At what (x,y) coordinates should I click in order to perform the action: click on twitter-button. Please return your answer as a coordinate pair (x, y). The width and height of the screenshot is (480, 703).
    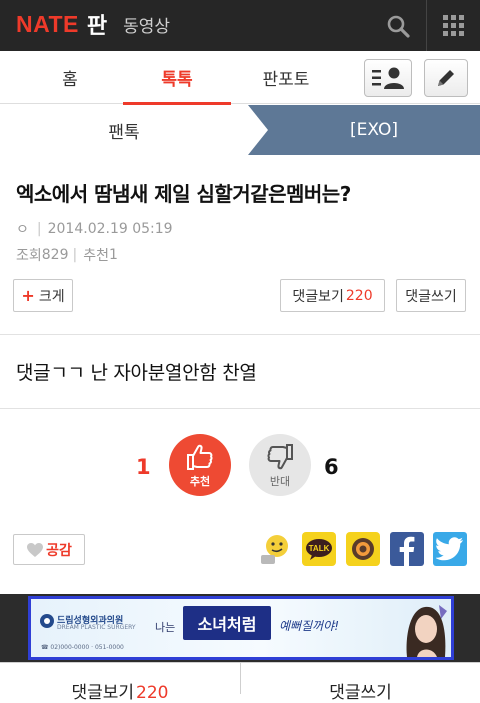
    Looking at the image, I should click on (450, 549).